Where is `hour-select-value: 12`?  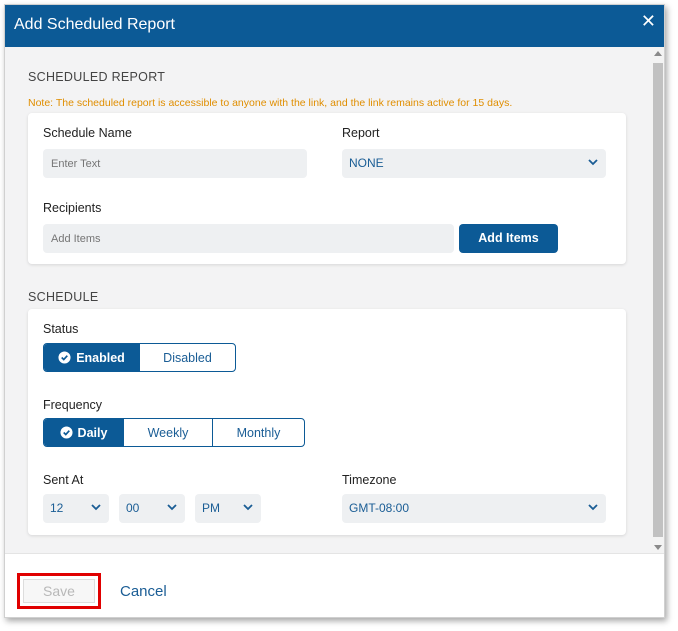
hour-select-value: 12 is located at coordinates (57, 508).